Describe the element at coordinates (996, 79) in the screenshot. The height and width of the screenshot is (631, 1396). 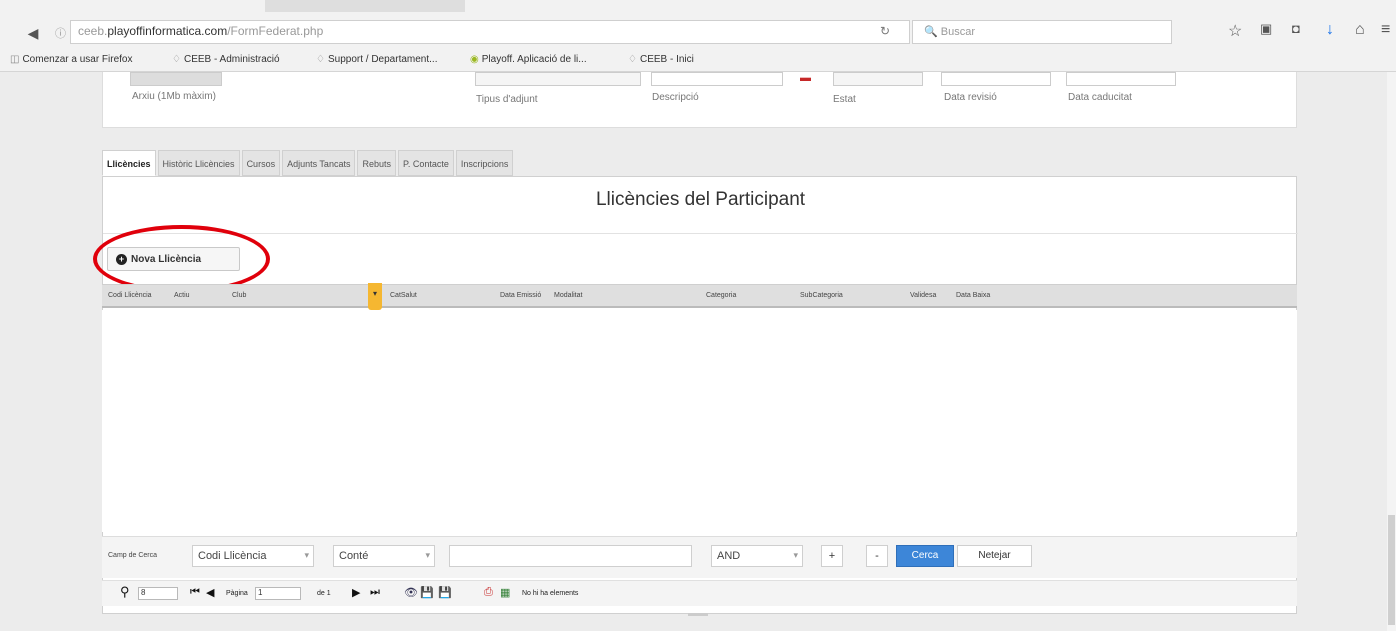
I see `review-date-input` at that location.